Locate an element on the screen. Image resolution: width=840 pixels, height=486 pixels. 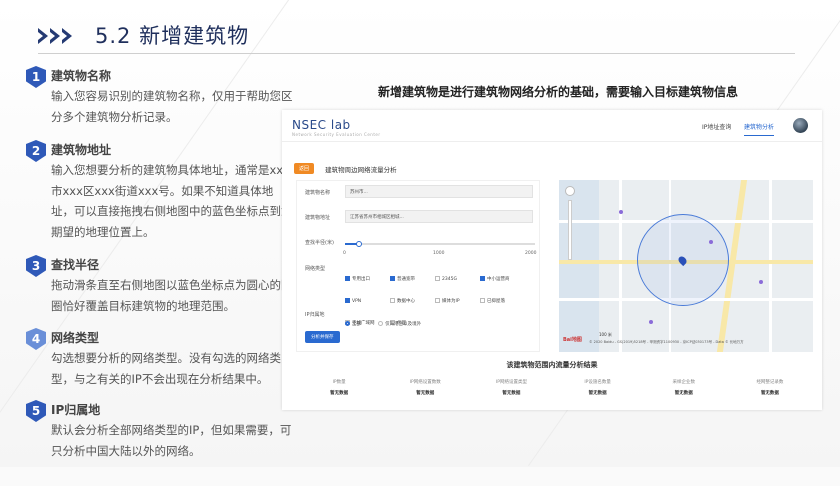
step-title: 网络类型 is located at coordinates (75, 338).